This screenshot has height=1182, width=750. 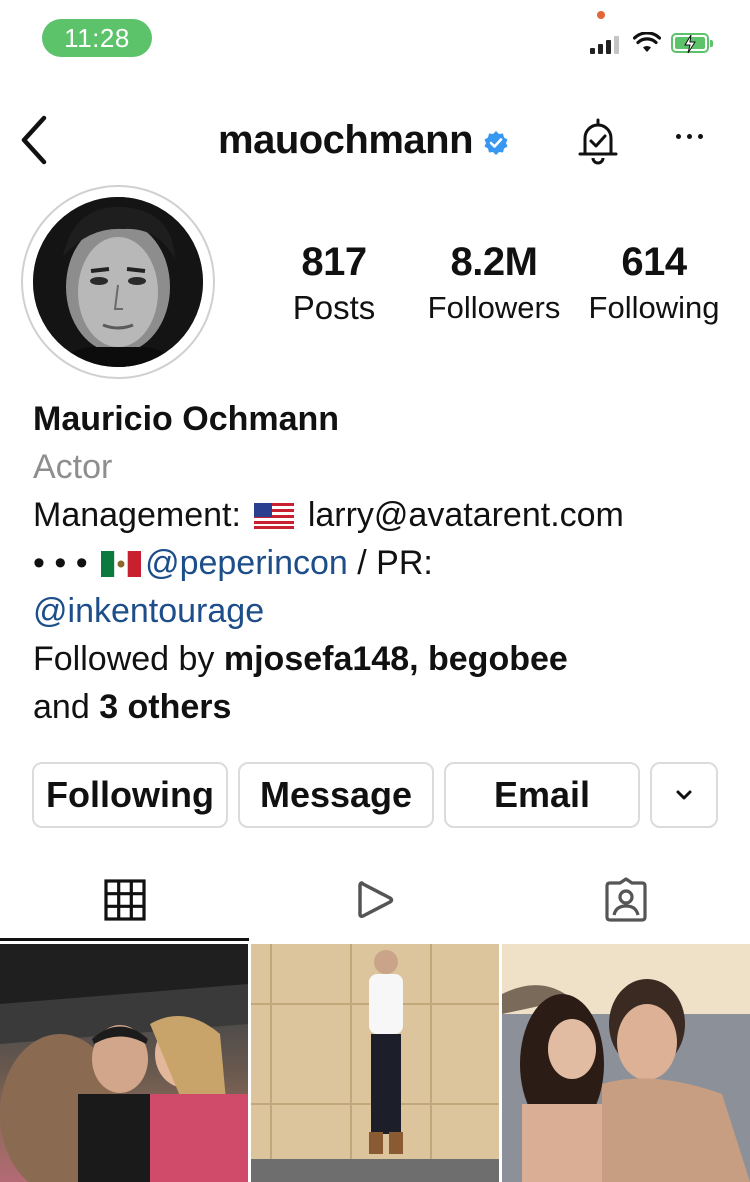 I want to click on followed-by-users: mjosefa148, begobee, so click(x=395, y=659).